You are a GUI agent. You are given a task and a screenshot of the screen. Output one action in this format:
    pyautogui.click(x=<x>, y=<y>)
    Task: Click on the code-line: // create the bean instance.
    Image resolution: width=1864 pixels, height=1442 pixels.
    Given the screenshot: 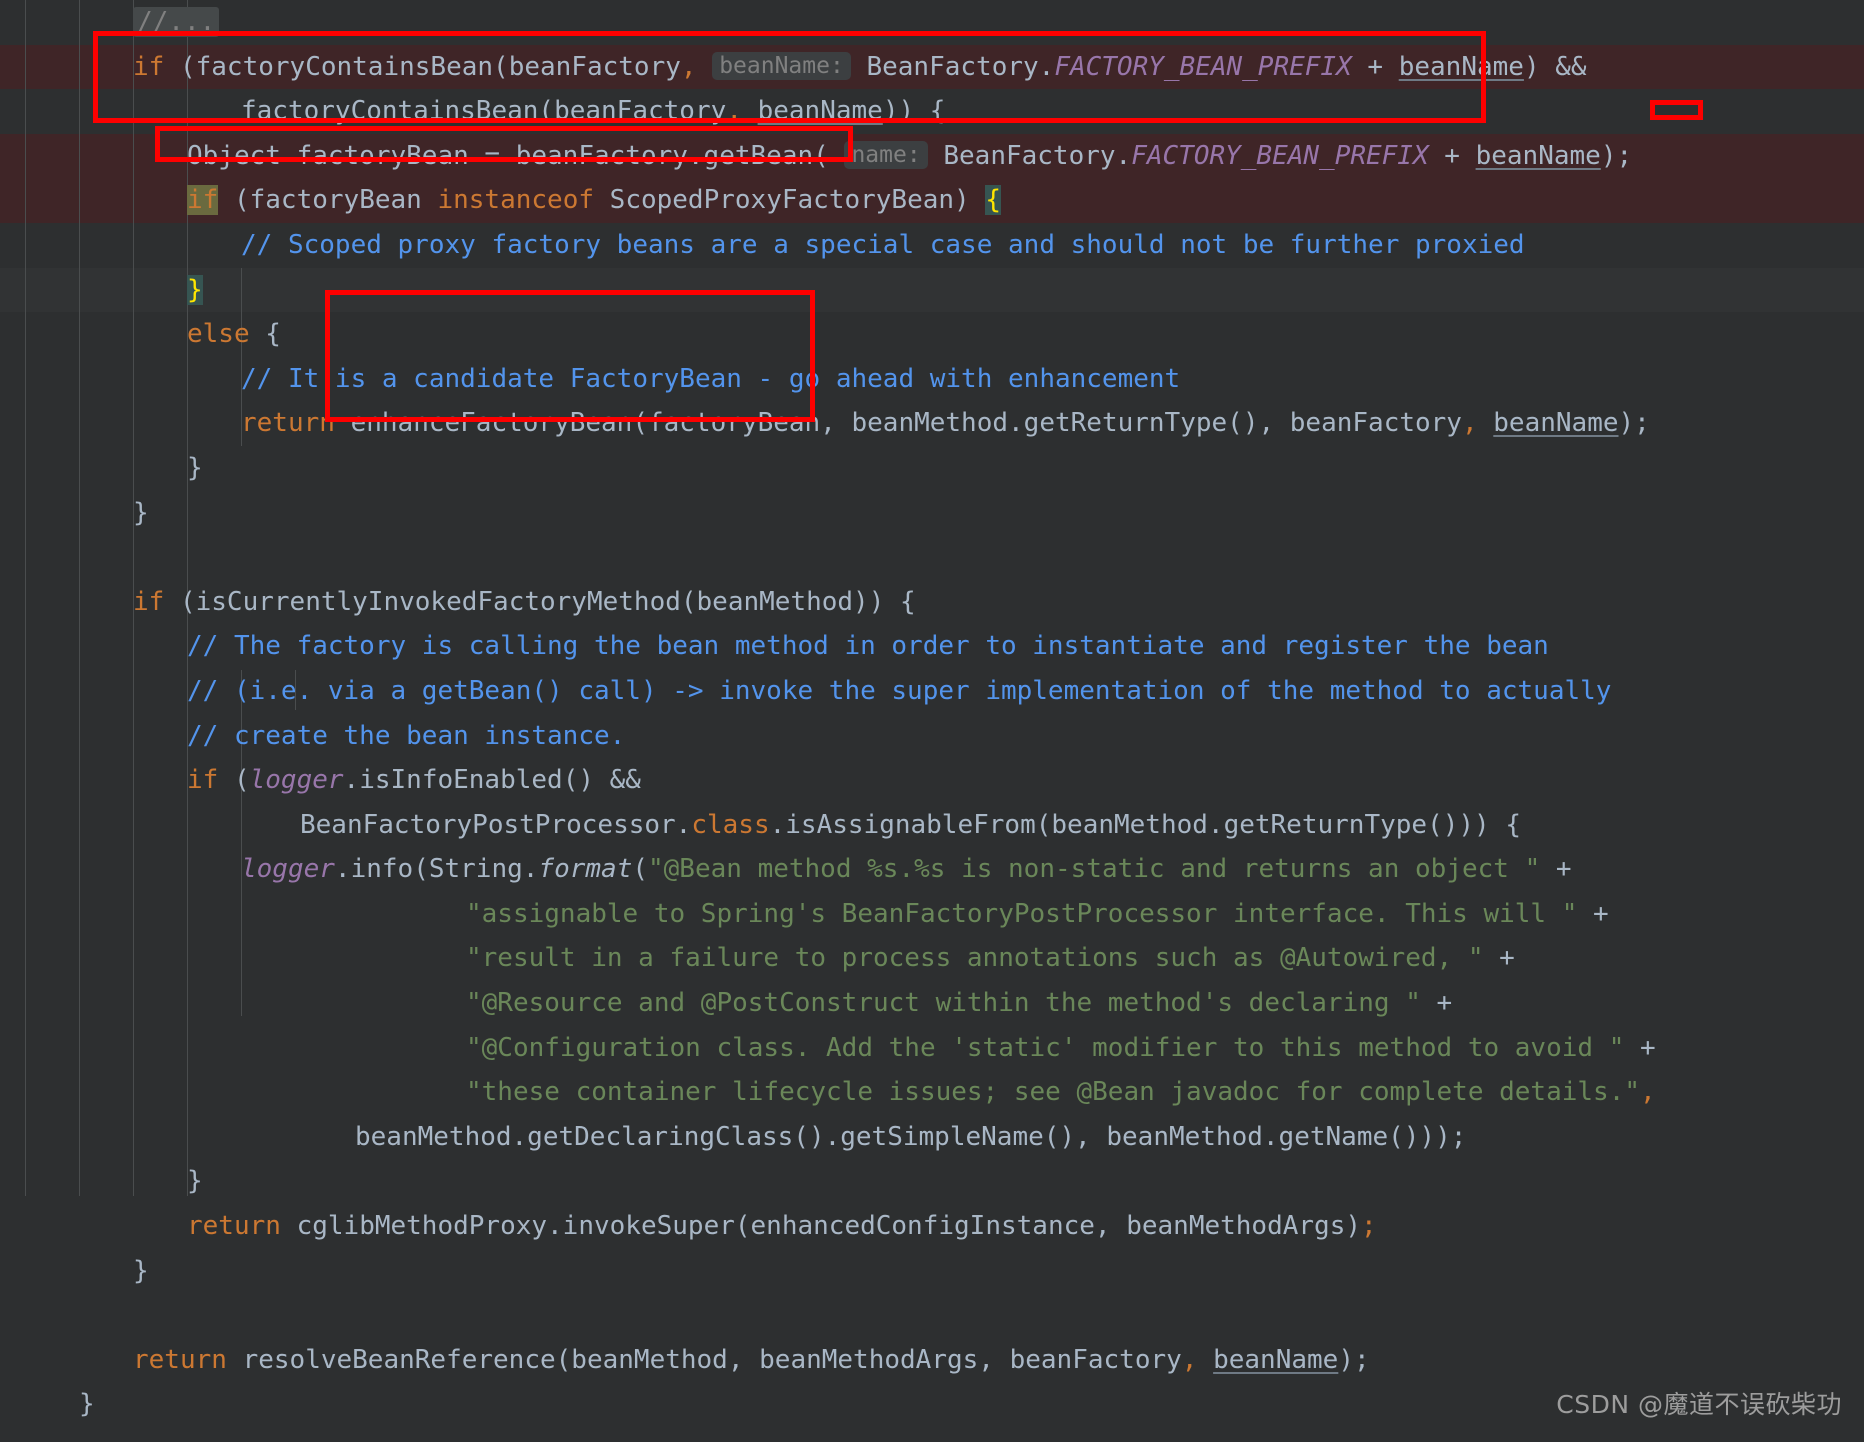 What is the action you would take?
    pyautogui.click(x=932, y=736)
    